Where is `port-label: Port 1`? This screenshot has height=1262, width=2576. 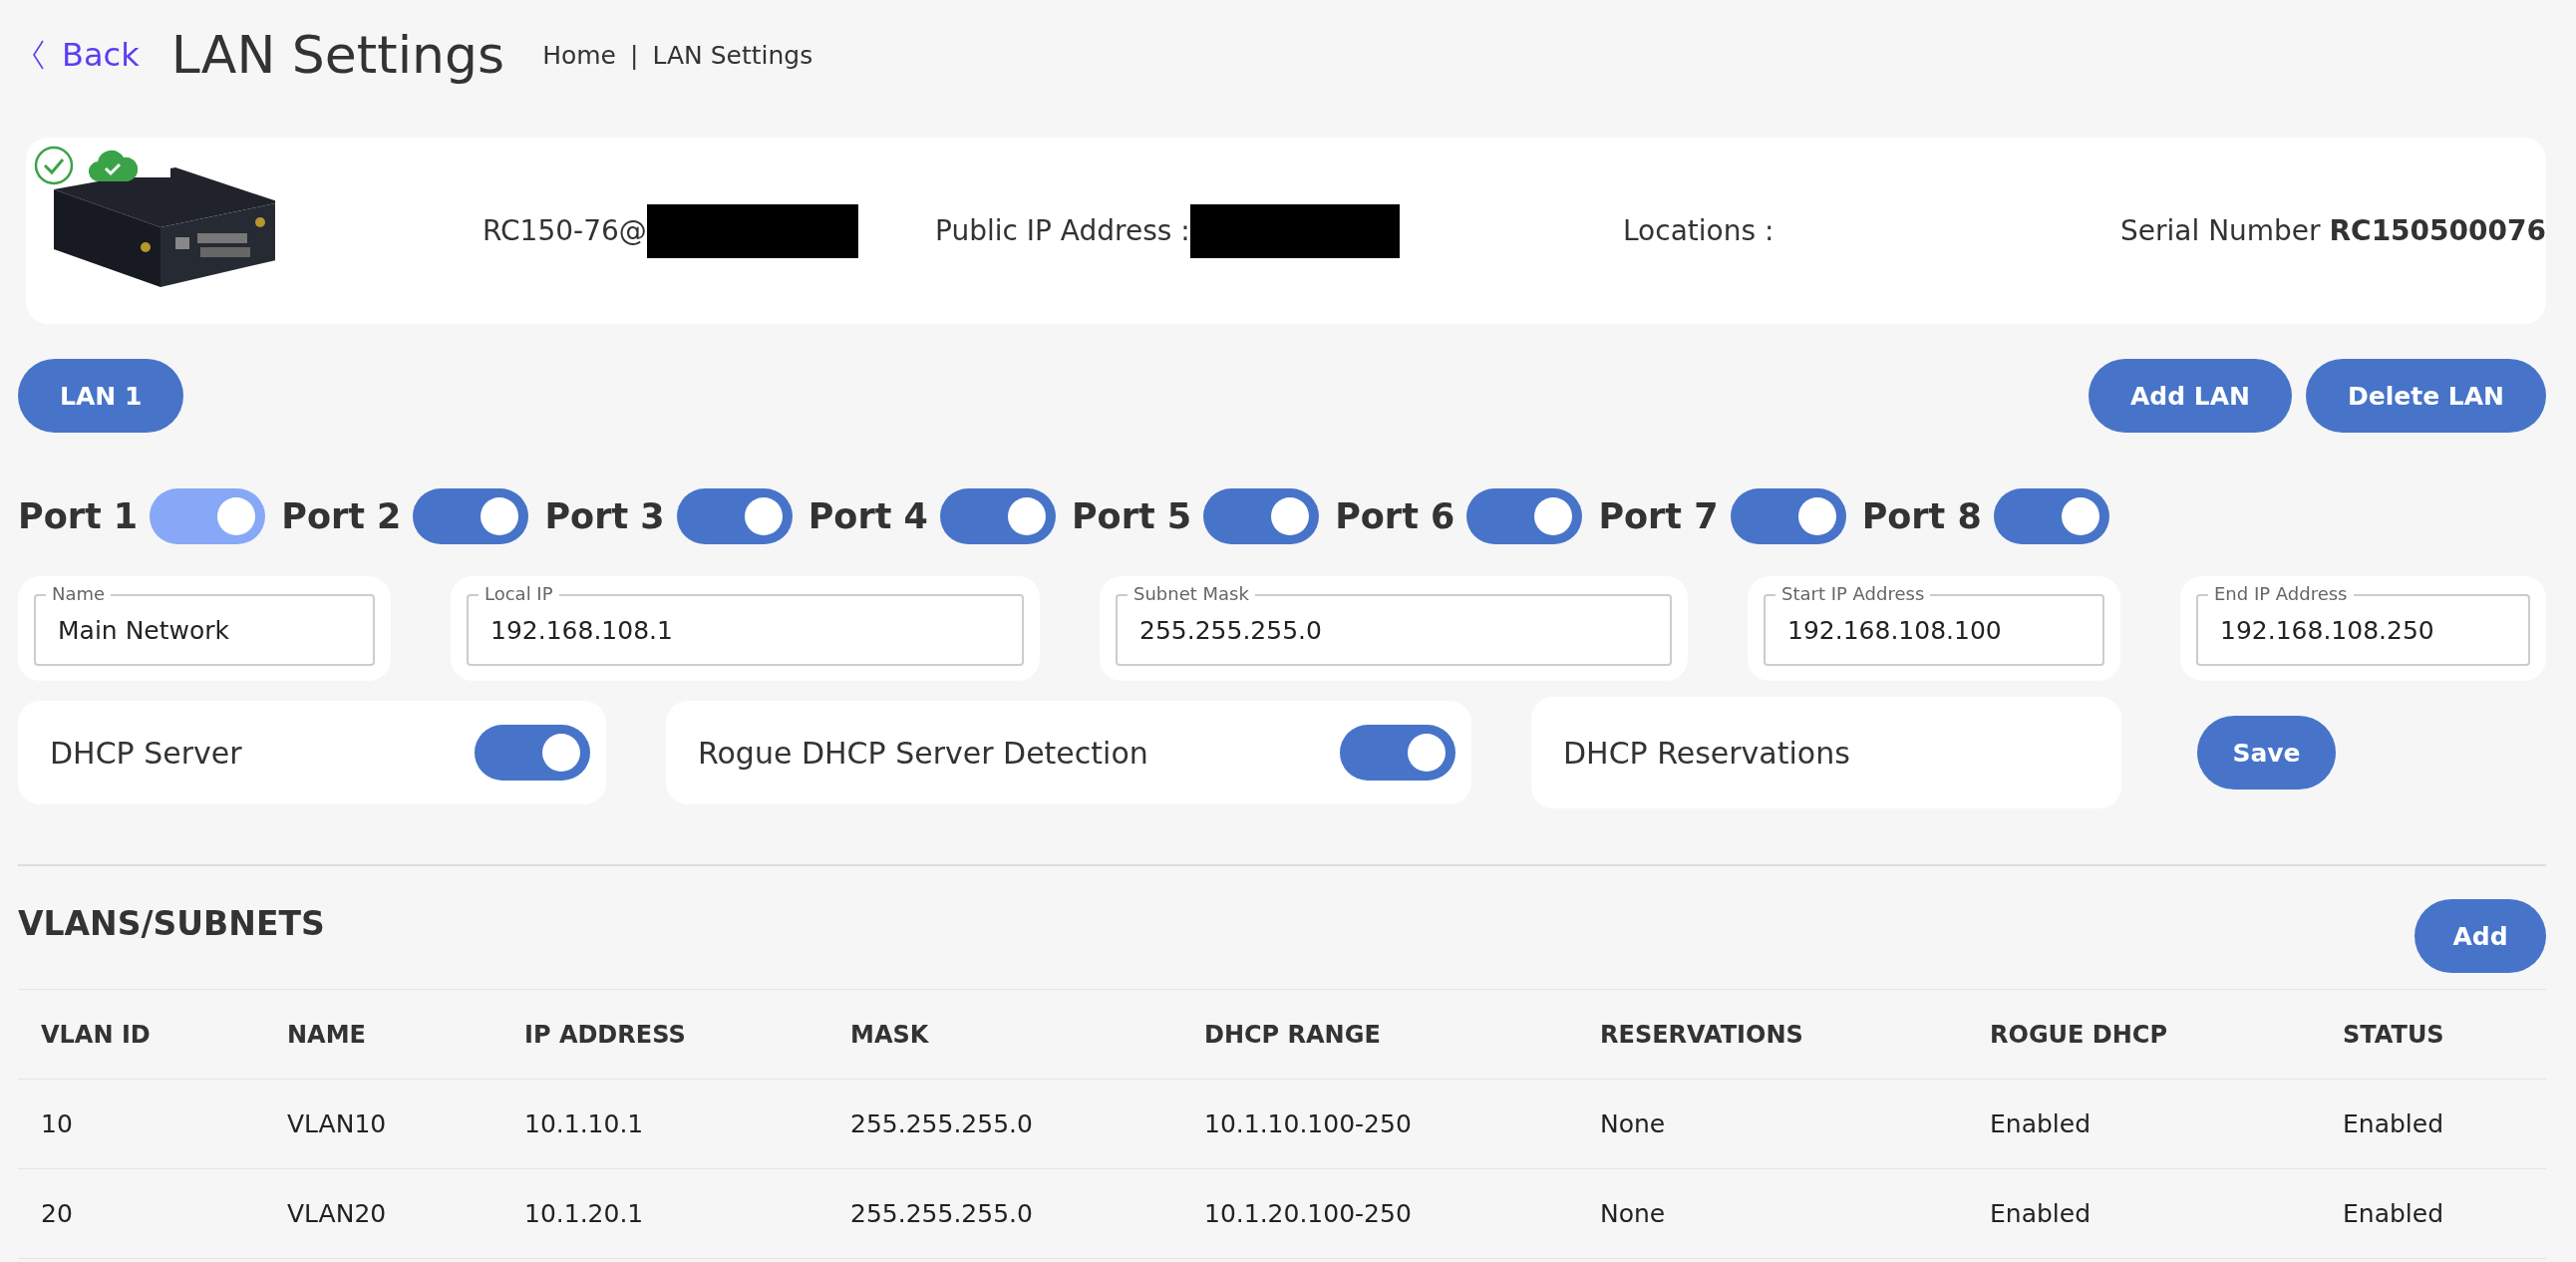
port-label: Port 1 is located at coordinates (78, 516).